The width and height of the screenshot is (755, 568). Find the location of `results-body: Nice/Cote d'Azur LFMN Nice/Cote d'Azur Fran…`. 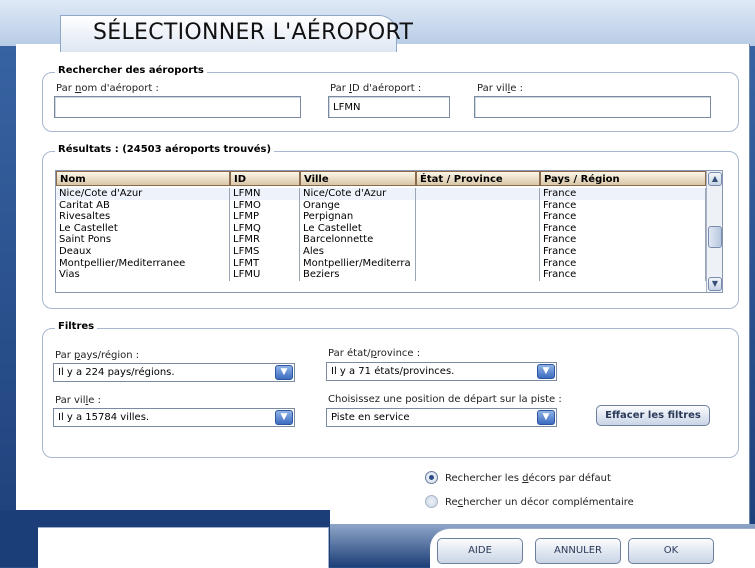

results-body: Nice/Cote d'Azur LFMN Nice/Cote d'Azur Fran… is located at coordinates (381, 234).